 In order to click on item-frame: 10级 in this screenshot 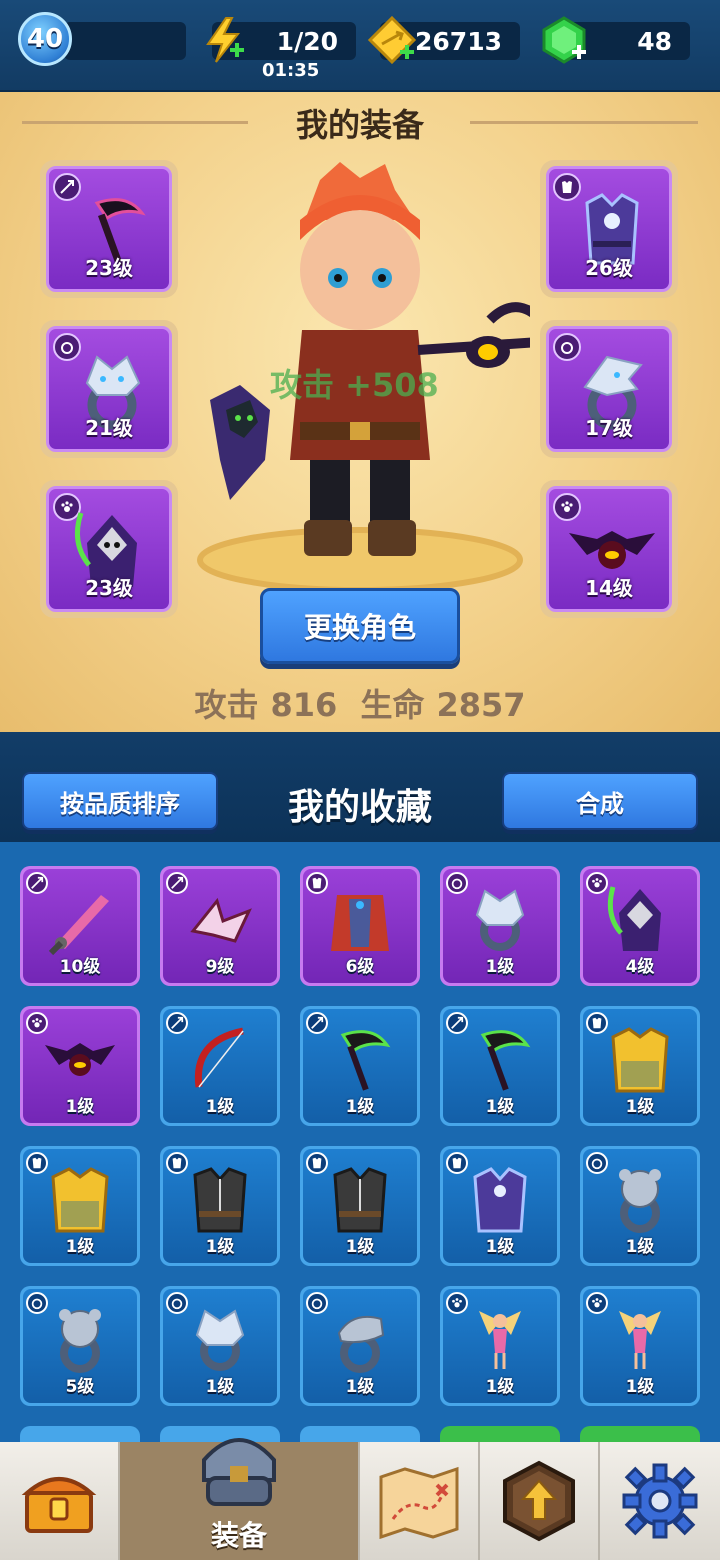, I will do `click(80, 926)`.